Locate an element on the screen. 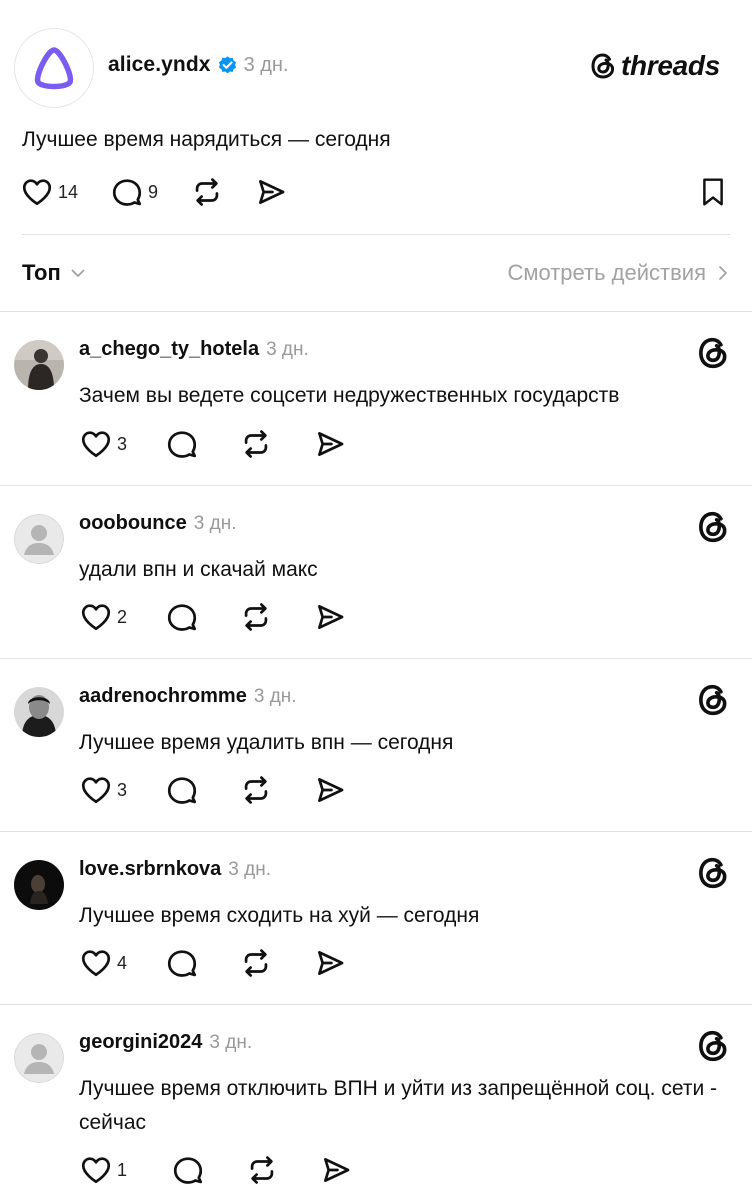 The width and height of the screenshot is (752, 1200). sort-label: Топ is located at coordinates (41, 272).